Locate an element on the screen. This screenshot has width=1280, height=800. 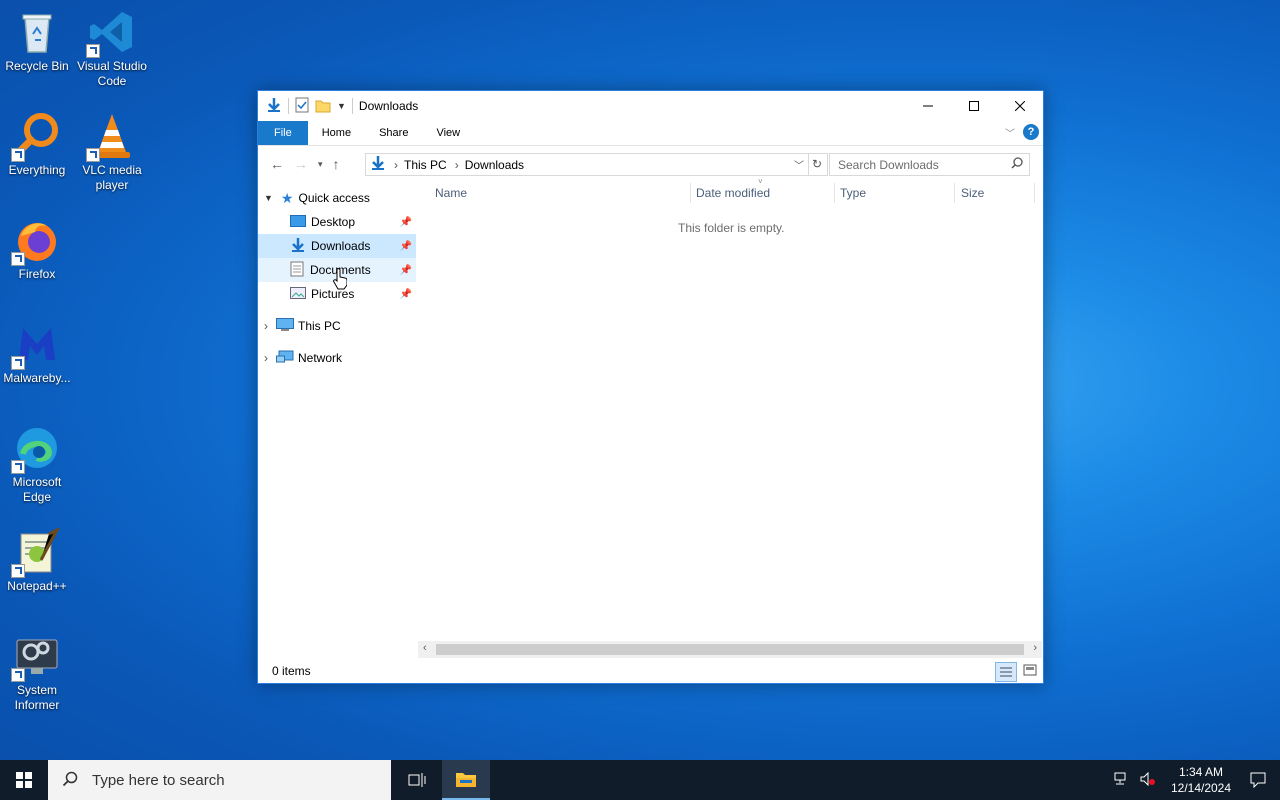
desktop-icon-everything: Everything is located at coordinates (37, 145).